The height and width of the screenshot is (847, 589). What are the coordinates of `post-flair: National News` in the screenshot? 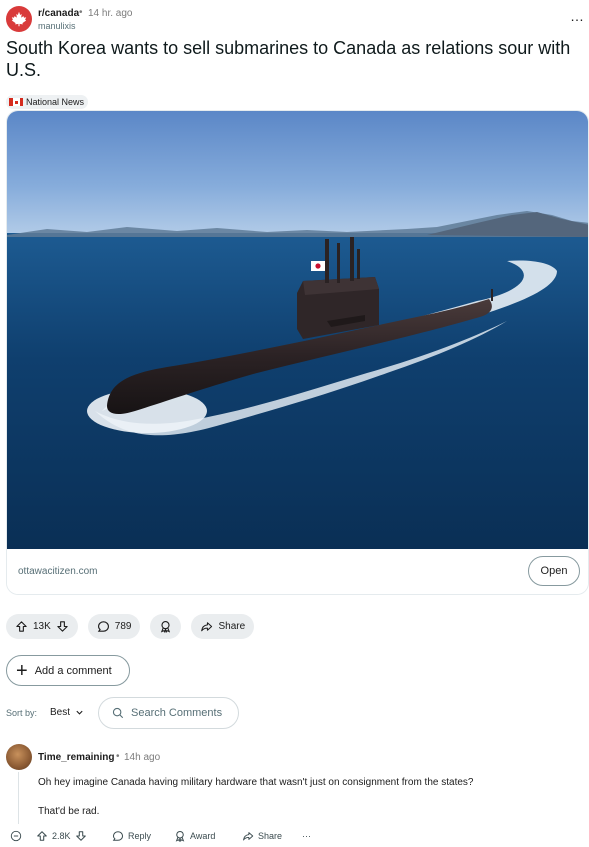 It's located at (47, 102).